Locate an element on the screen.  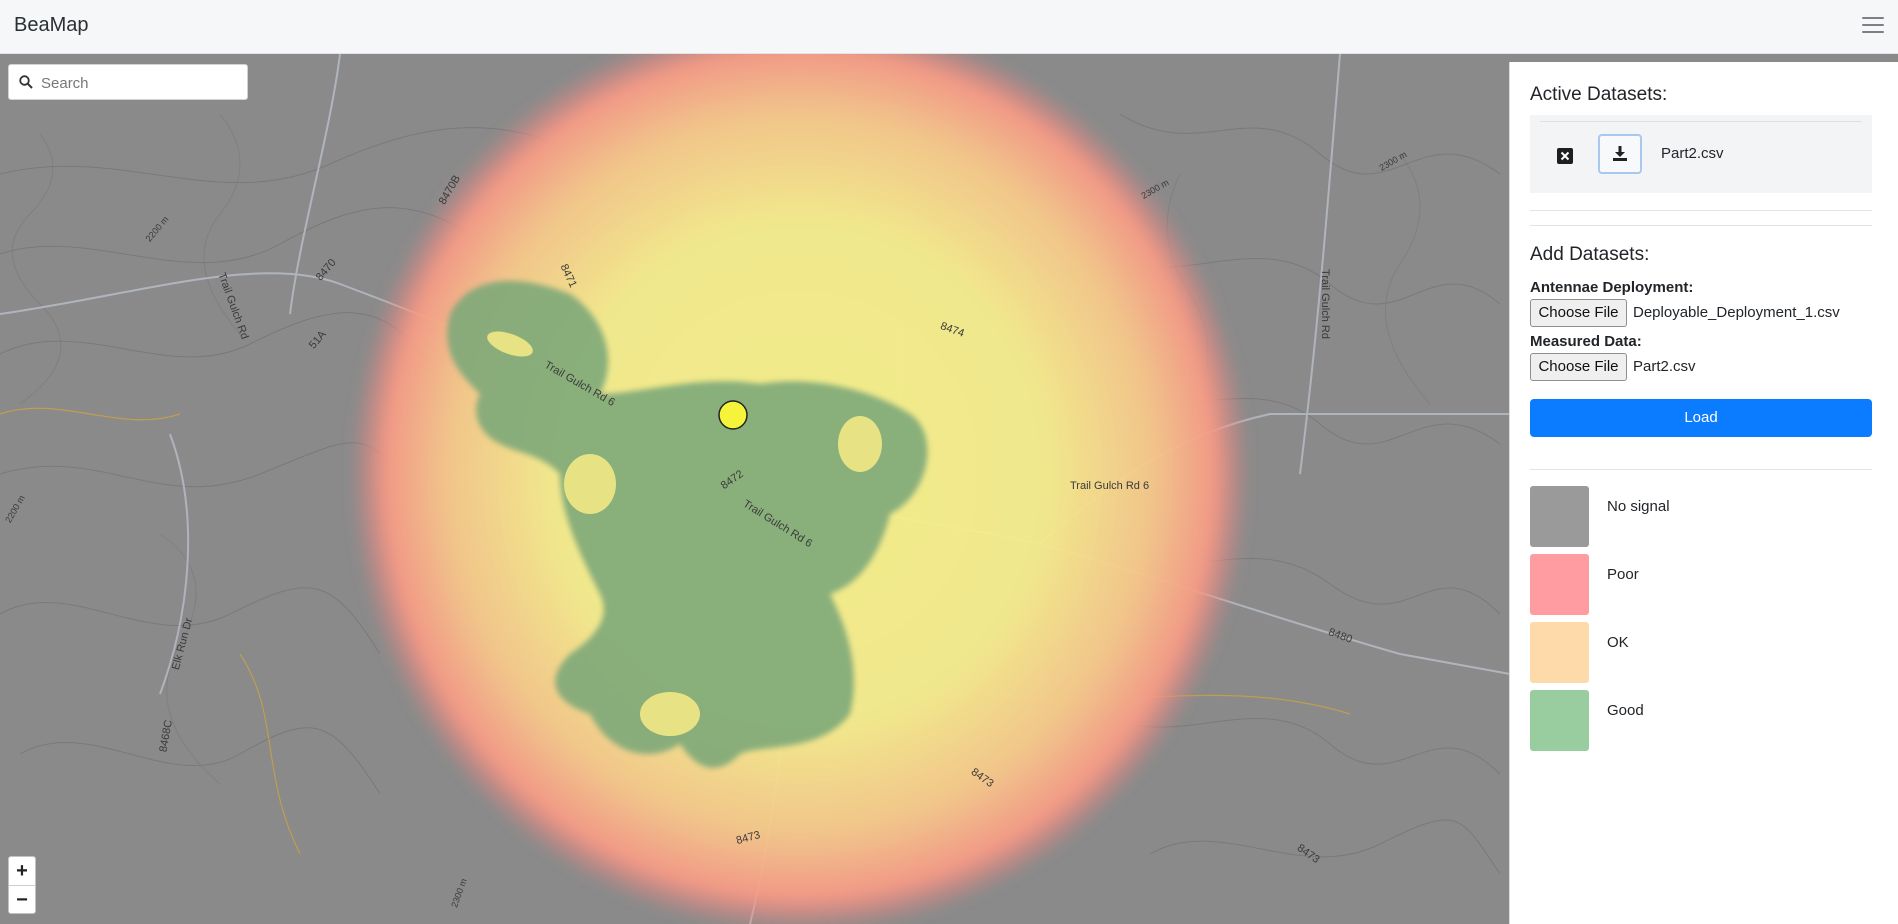
load-button: Load is located at coordinates (1701, 418).